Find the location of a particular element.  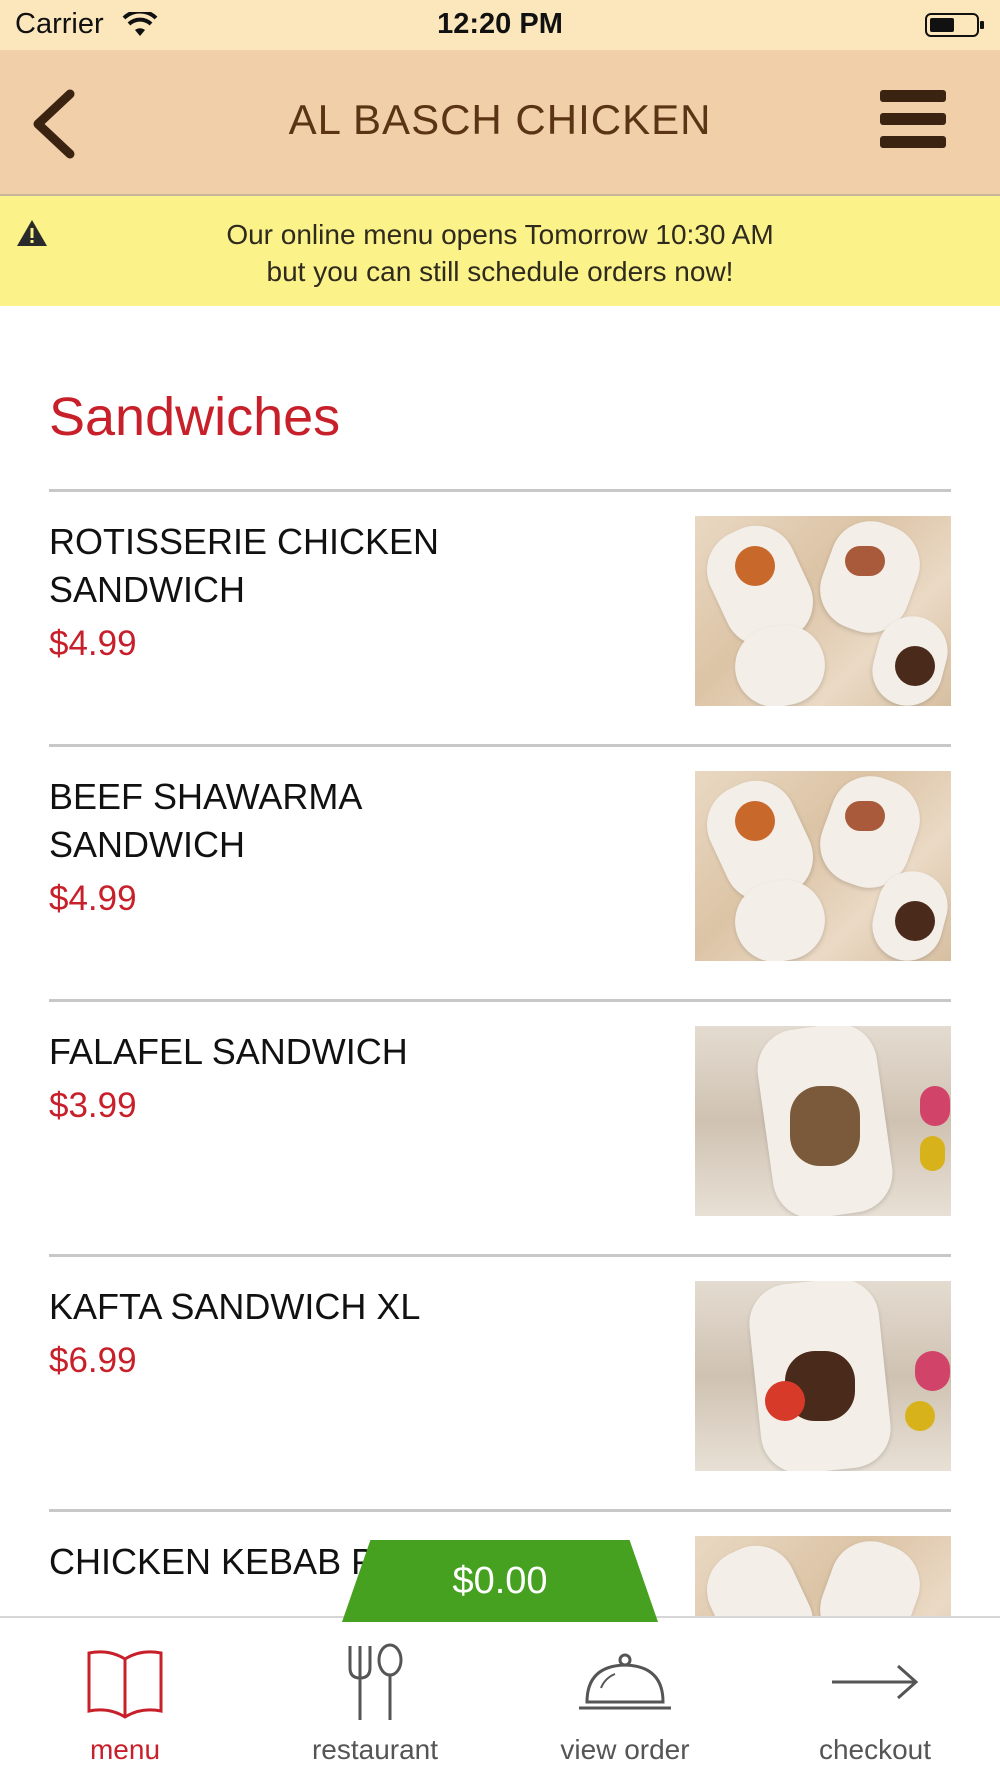

item-price: $6.99 is located at coordinates (93, 1360).